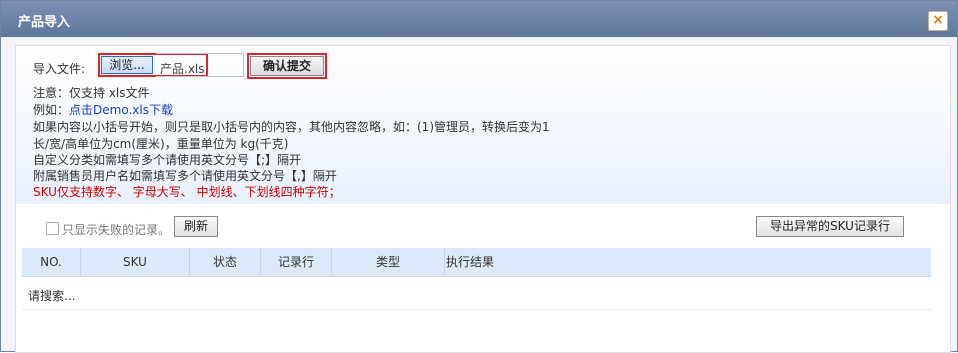 The width and height of the screenshot is (958, 353). What do you see at coordinates (116, 230) in the screenshot?
I see `failed-only-label: 只显示失败的记录。` at bounding box center [116, 230].